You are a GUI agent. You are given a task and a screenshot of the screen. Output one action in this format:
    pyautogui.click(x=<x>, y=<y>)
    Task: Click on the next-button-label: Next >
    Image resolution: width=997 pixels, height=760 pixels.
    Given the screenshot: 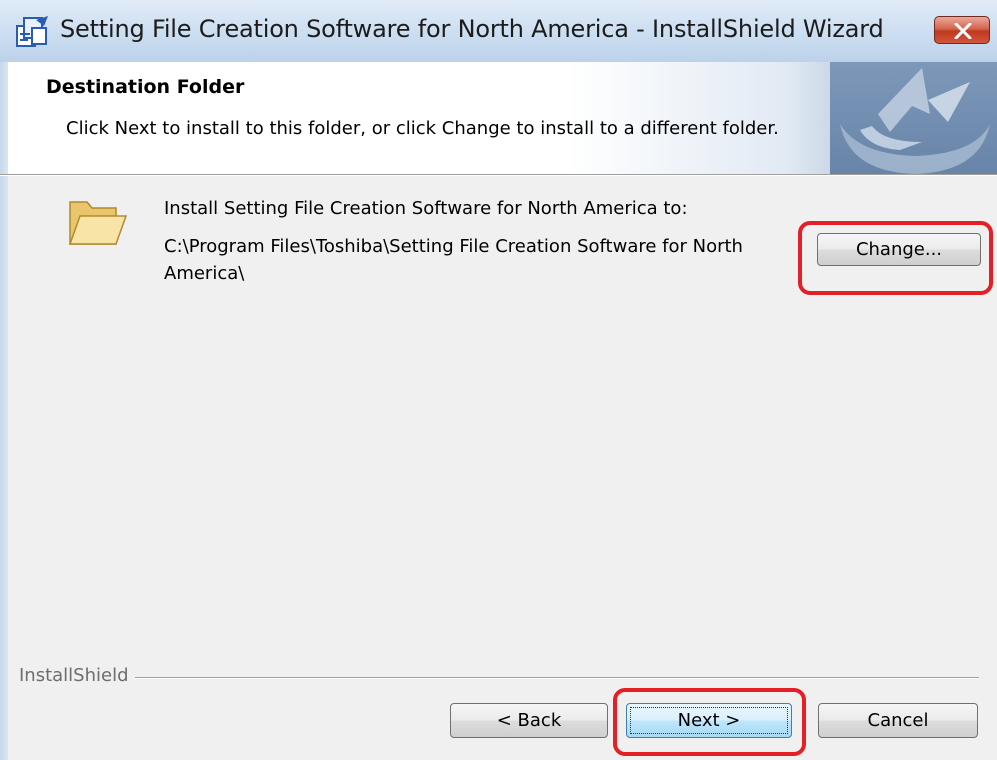 What is the action you would take?
    pyautogui.click(x=709, y=720)
    